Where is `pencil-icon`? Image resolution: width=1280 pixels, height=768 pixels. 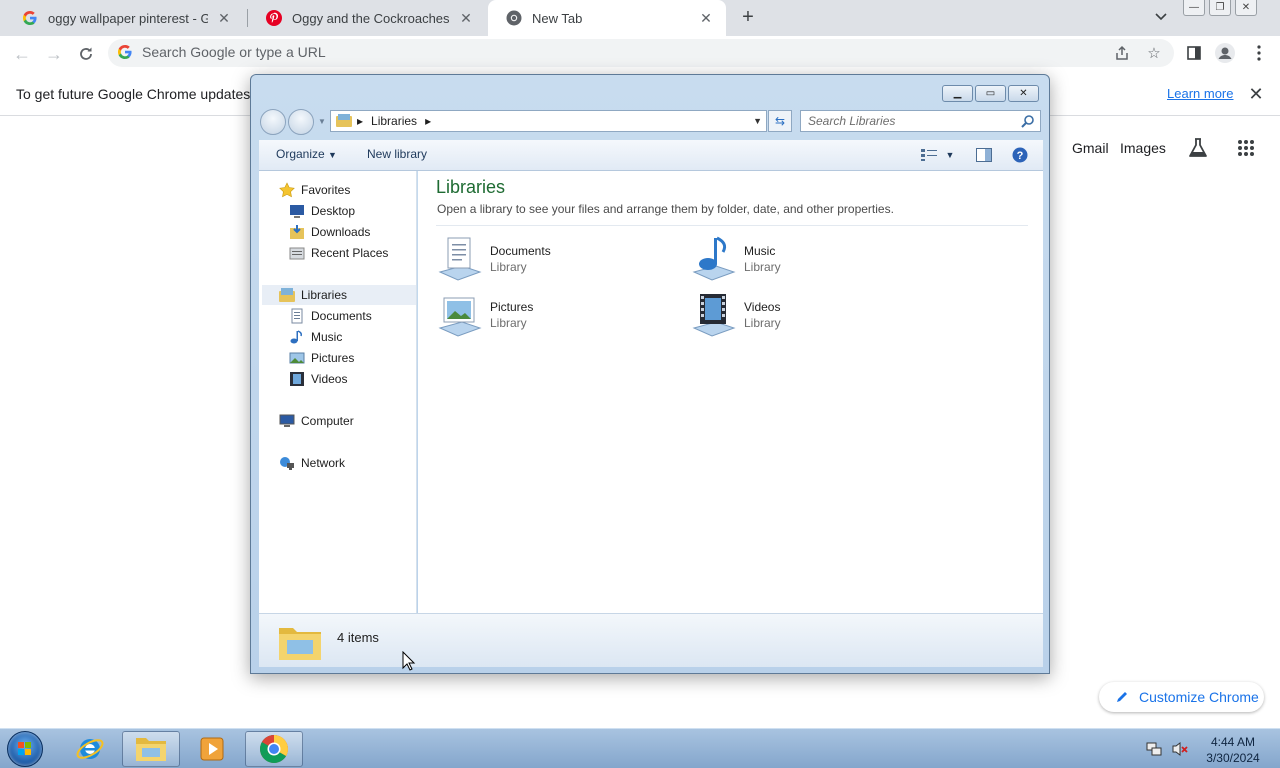
pencil-icon is located at coordinates (1122, 697).